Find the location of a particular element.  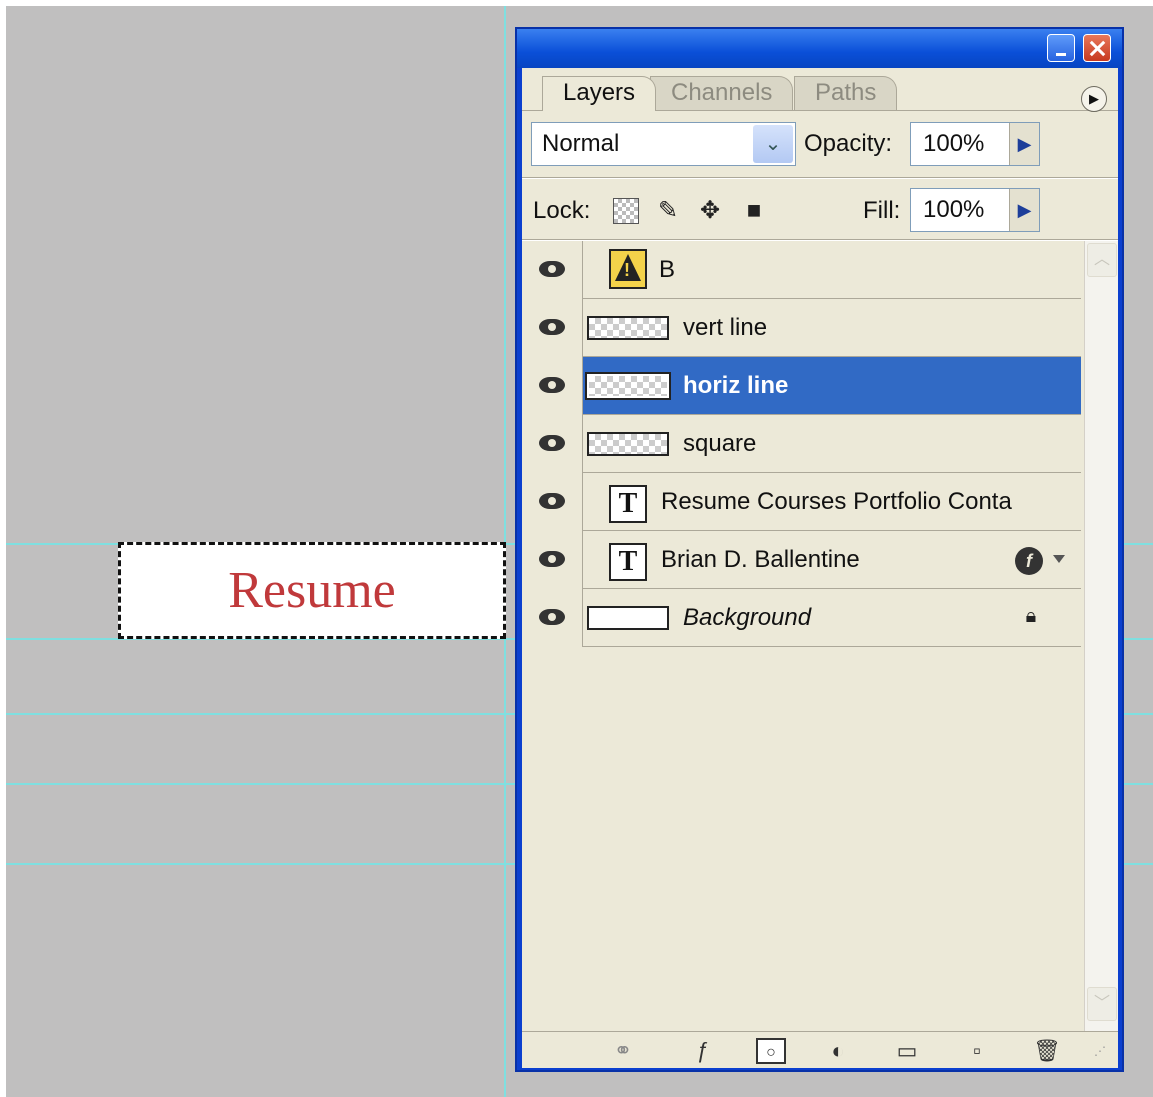

fill-field: 100% ▶ is located at coordinates (975, 210).